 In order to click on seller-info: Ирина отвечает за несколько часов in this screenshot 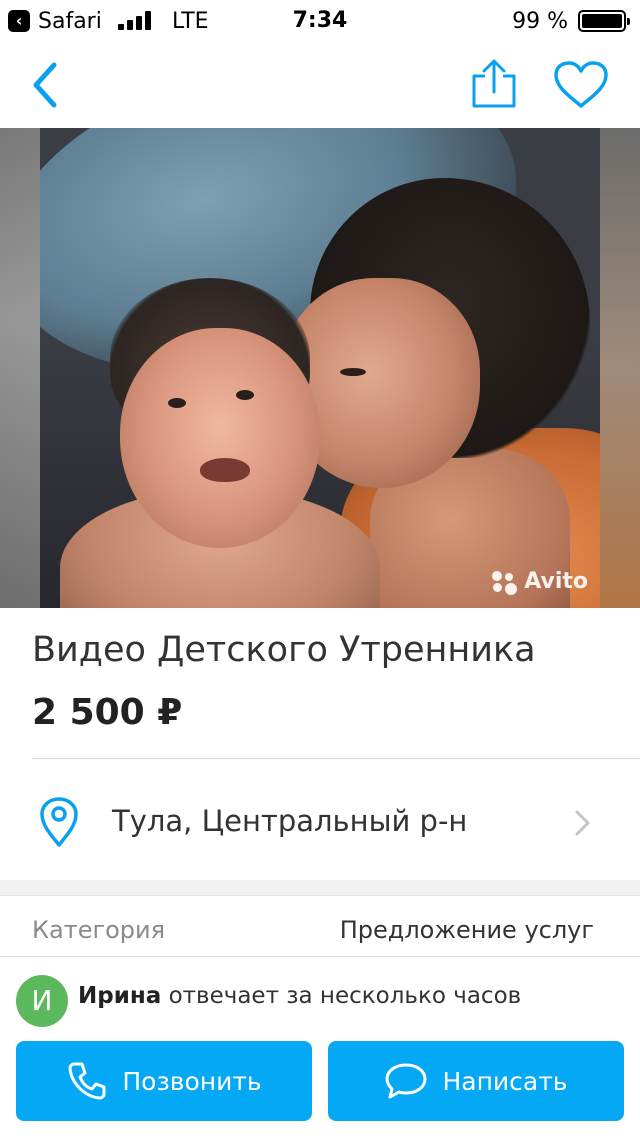, I will do `click(299, 996)`.